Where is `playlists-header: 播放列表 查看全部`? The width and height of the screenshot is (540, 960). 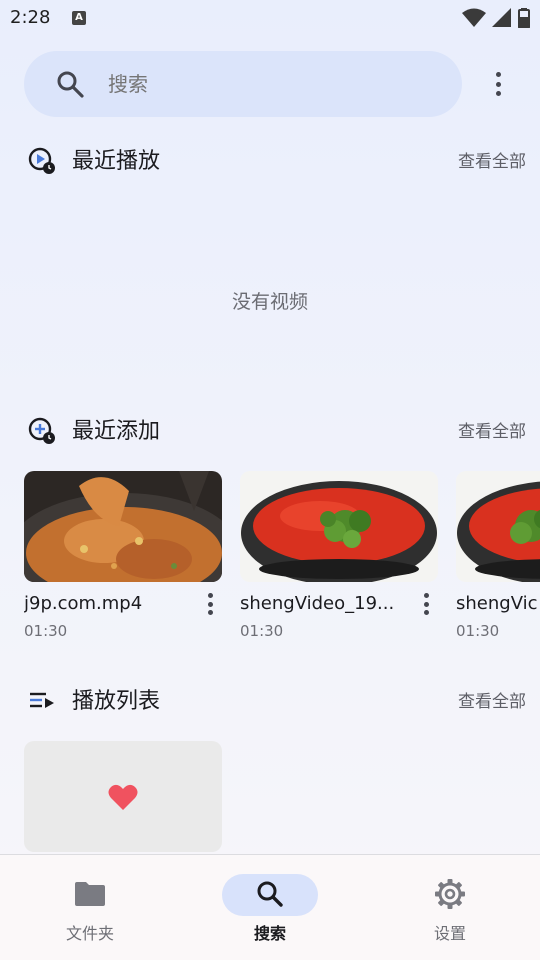 playlists-header: 播放列表 查看全部 is located at coordinates (270, 699).